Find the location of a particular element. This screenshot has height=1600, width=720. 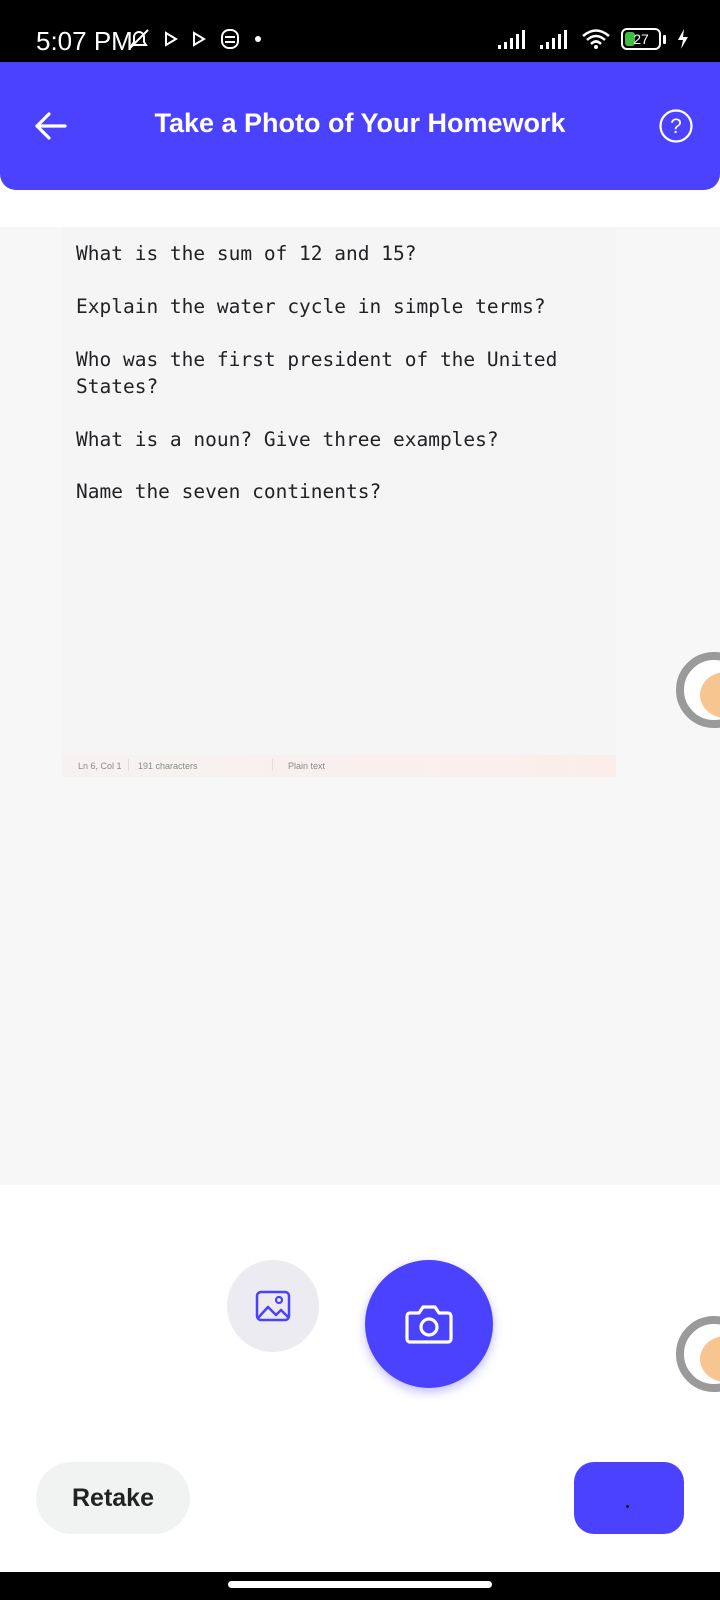

image-icon is located at coordinates (273, 1306).